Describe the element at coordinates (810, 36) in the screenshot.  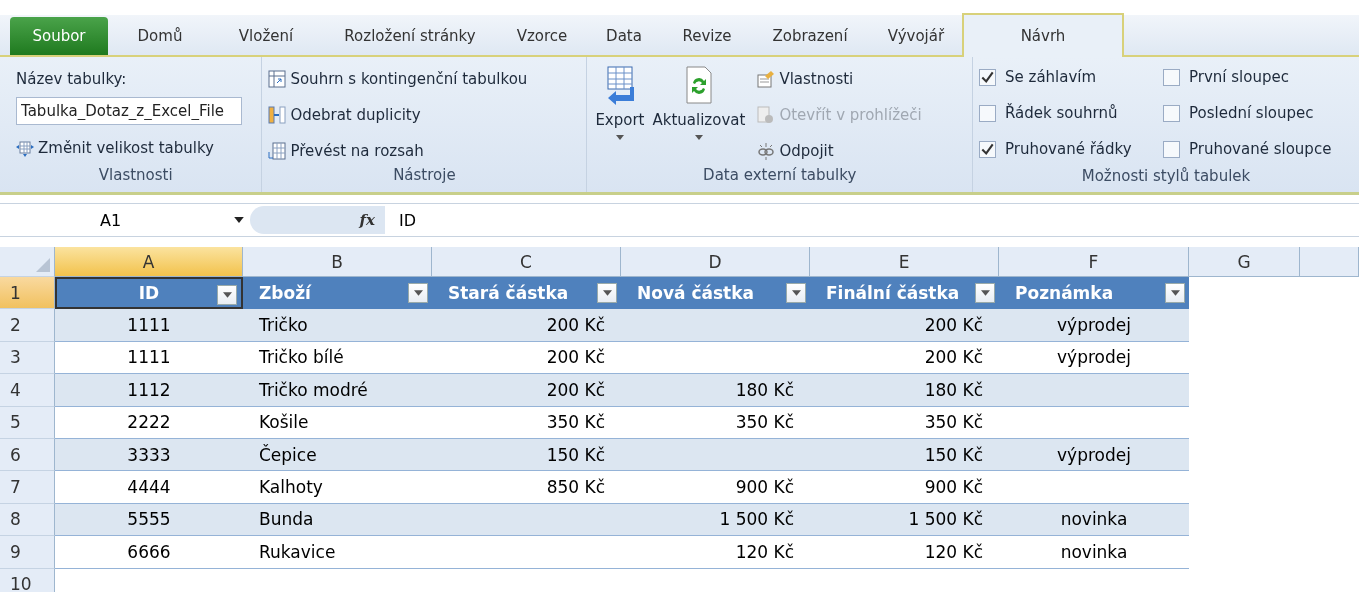
I see `ribbon-tab: Zobrazení` at that location.